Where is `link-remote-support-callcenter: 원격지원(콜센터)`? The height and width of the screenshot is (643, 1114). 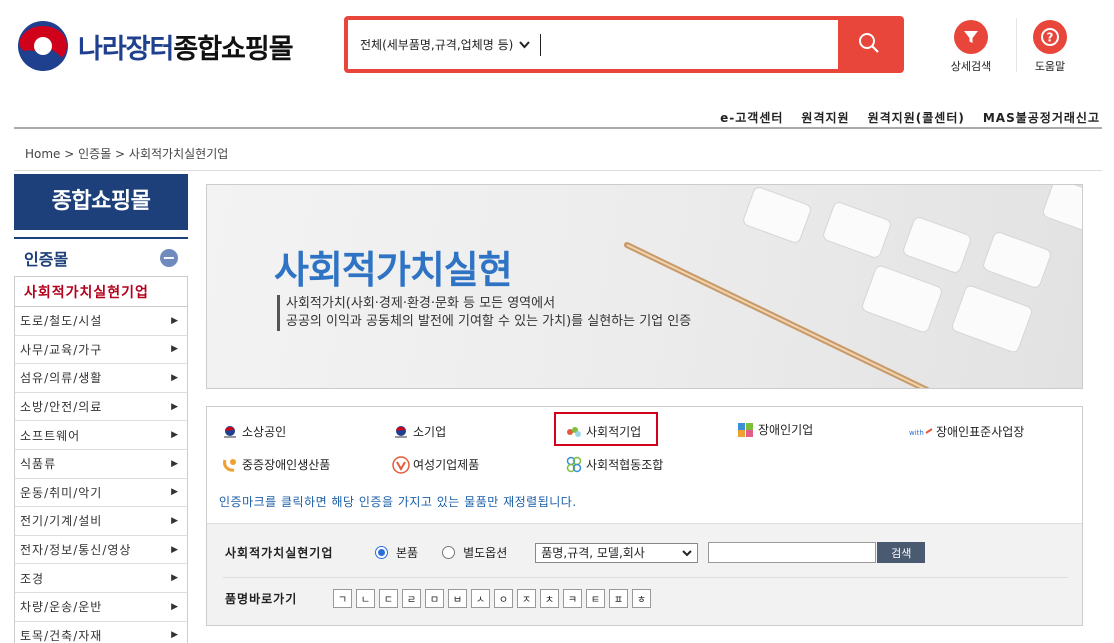
link-remote-support-callcenter: 원격지원(콜센터) is located at coordinates (916, 117).